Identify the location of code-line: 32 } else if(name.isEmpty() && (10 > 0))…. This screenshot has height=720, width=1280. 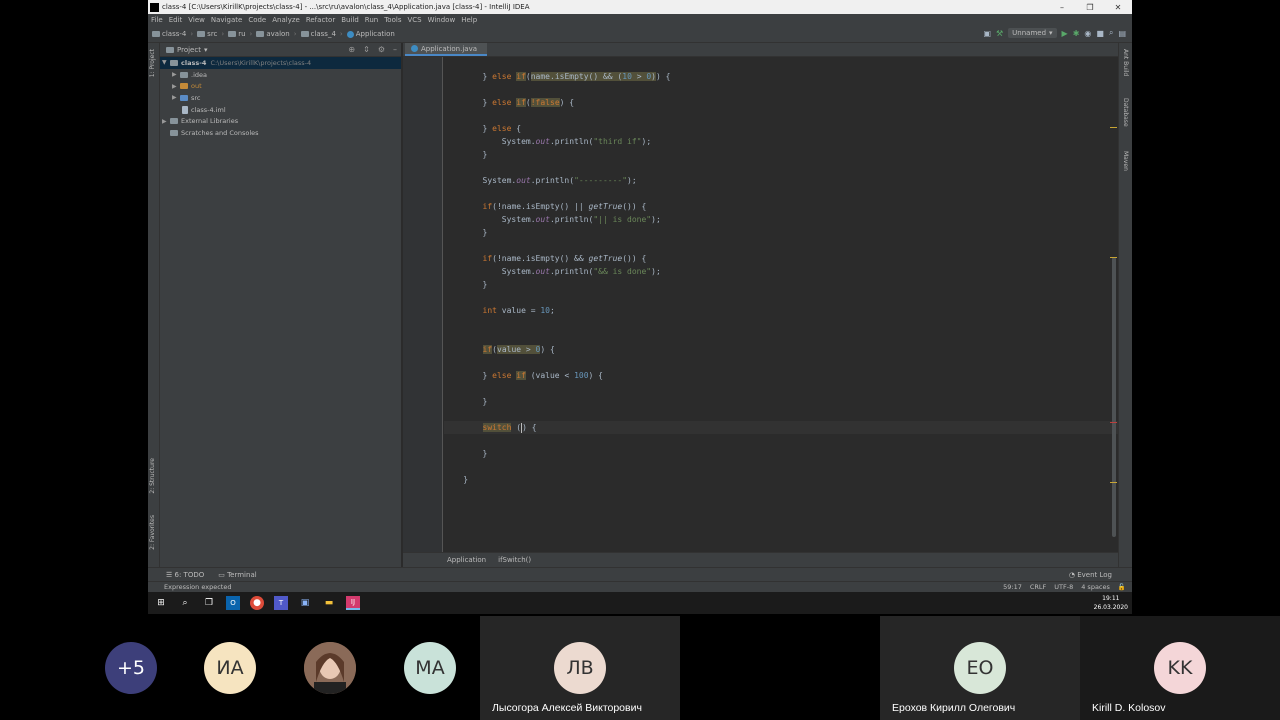
(557, 76).